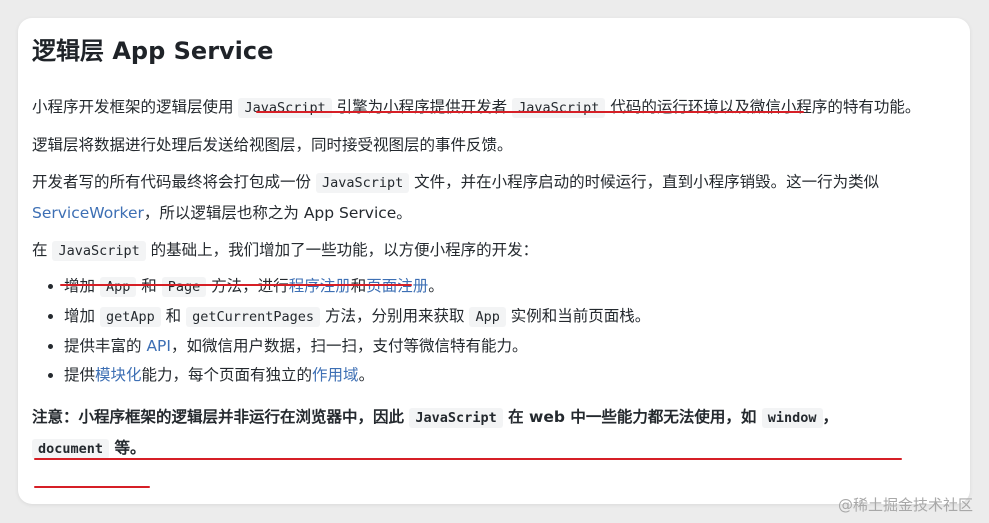 The image size is (989, 523). I want to click on scope-link: 作用域, so click(335, 375).